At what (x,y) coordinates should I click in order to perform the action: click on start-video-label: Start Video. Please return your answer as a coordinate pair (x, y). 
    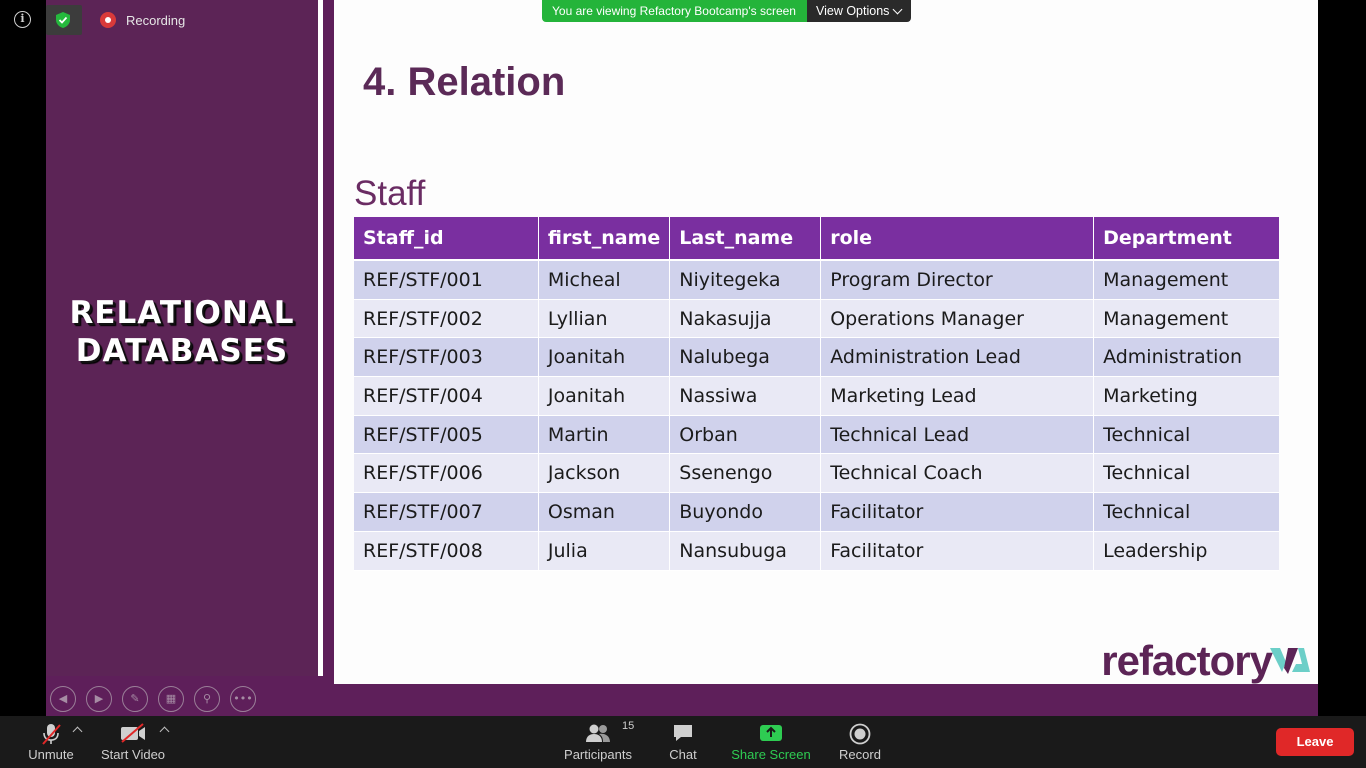
    Looking at the image, I should click on (133, 754).